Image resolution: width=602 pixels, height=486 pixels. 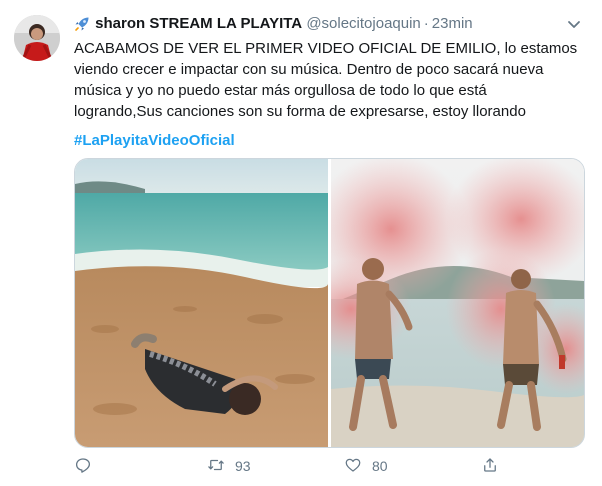 I want to click on share-icon, so click(x=490, y=466).